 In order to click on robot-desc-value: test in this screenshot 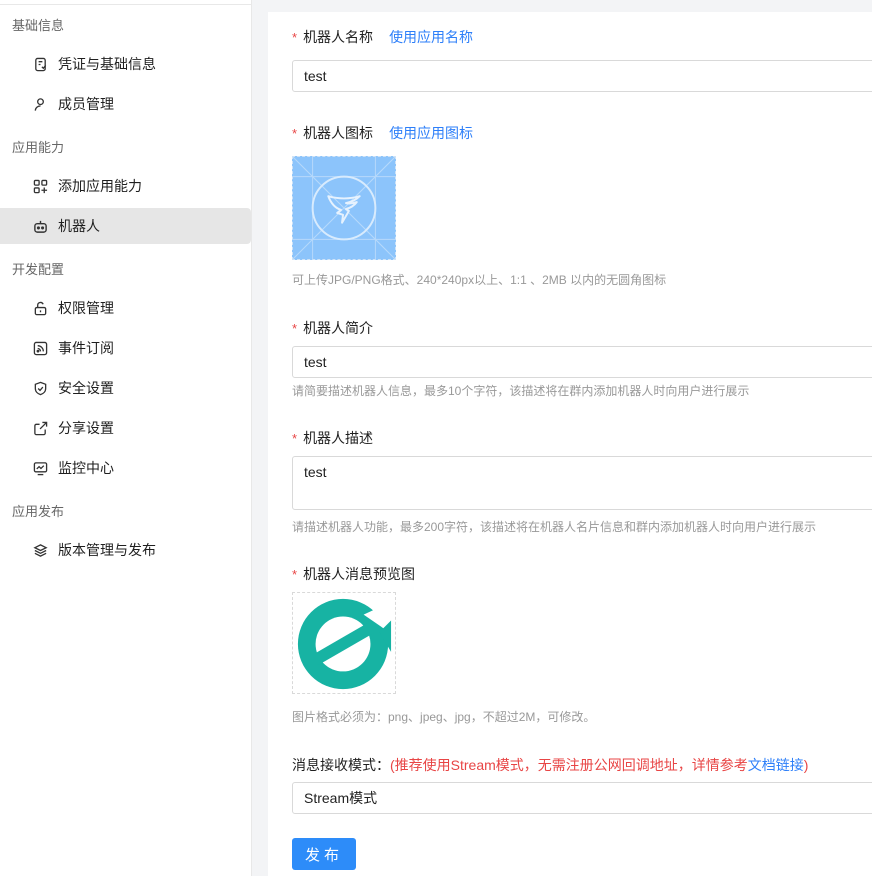, I will do `click(315, 472)`.